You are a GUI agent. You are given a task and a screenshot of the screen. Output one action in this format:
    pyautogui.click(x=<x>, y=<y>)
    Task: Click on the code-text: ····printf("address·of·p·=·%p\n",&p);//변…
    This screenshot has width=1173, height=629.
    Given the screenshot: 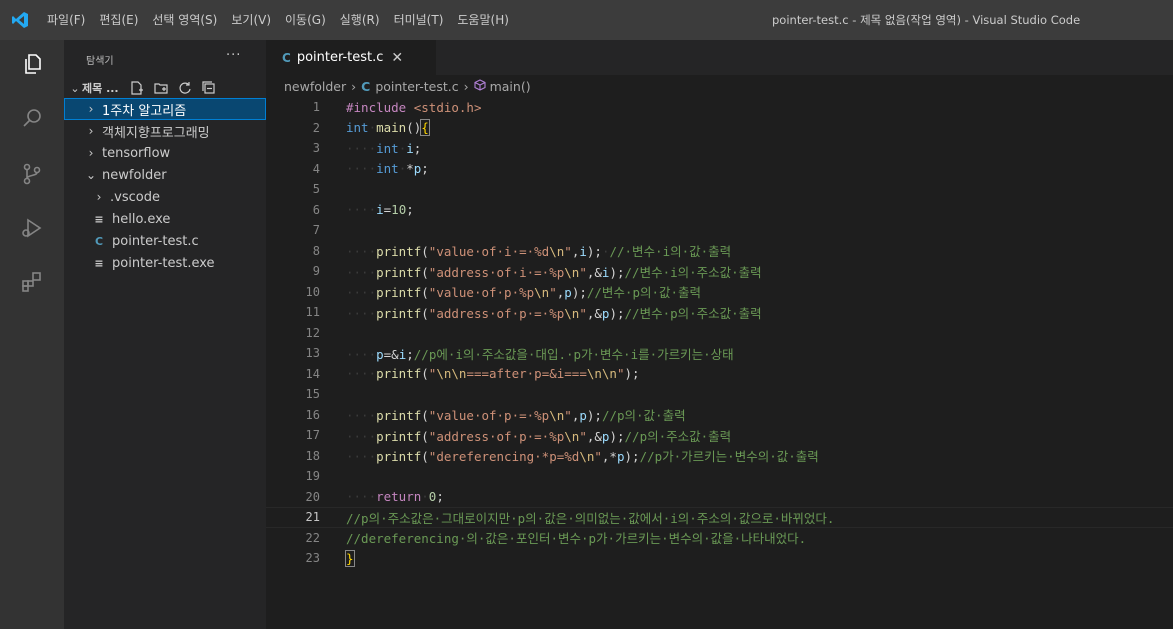 What is the action you would take?
    pyautogui.click(x=554, y=313)
    